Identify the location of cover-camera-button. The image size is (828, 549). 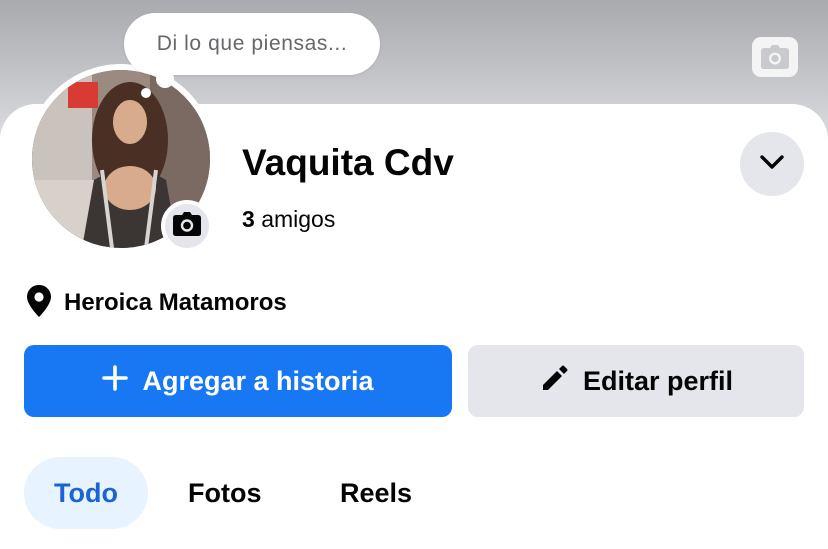
(775, 57).